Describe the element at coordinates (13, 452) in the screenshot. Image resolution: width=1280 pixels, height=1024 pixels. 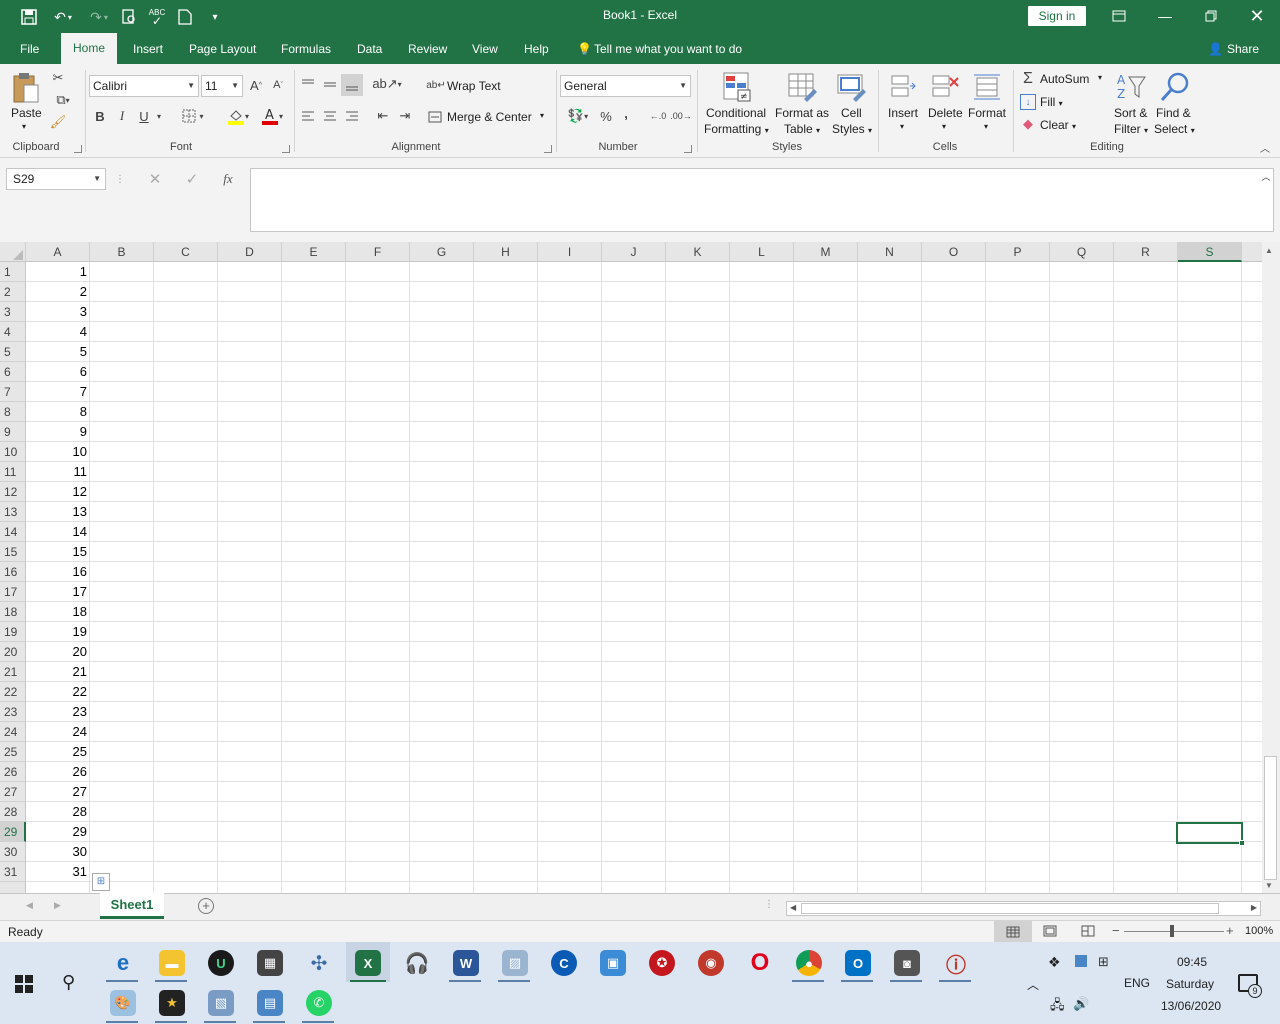
I see `row-header-10: 10` at that location.